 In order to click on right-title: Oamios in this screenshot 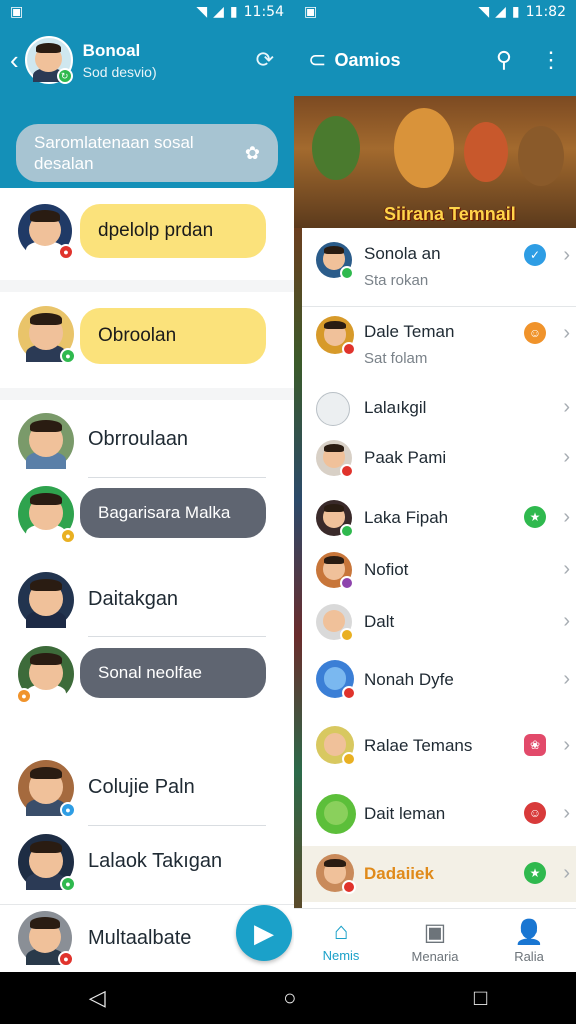, I will do `click(367, 59)`.